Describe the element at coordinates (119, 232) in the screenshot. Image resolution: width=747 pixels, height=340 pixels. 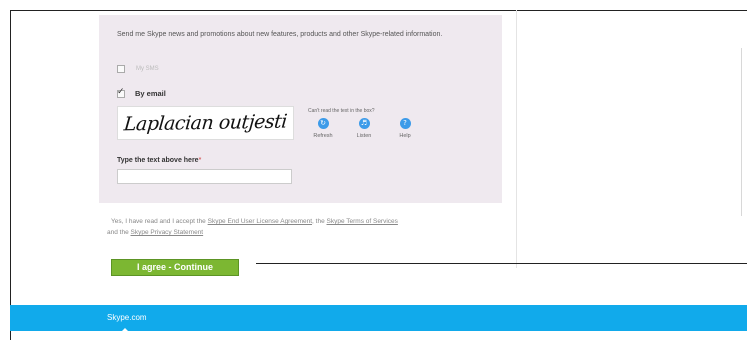
I see `legal-sep2: and the` at that location.